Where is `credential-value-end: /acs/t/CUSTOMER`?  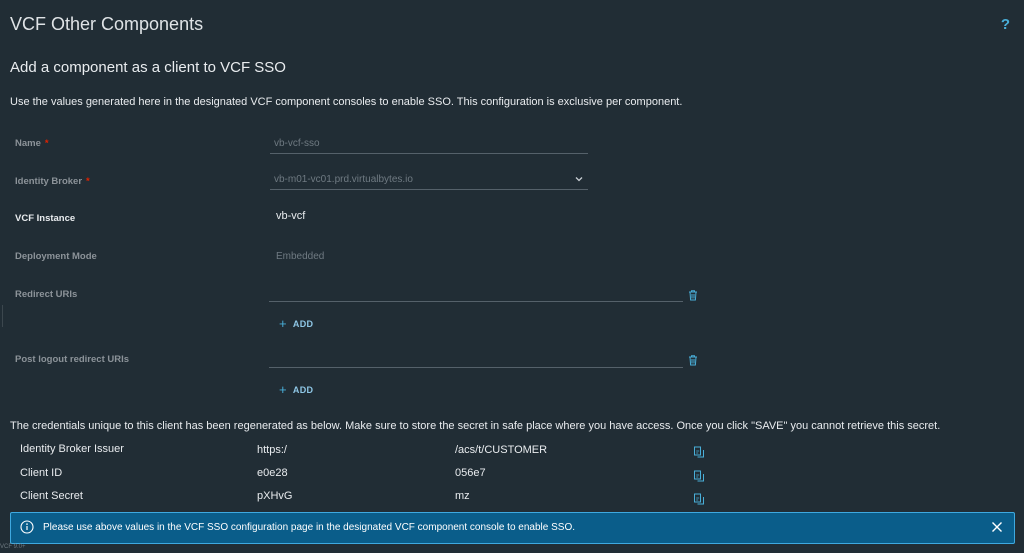 credential-value-end: /acs/t/CUSTOMER is located at coordinates (501, 450).